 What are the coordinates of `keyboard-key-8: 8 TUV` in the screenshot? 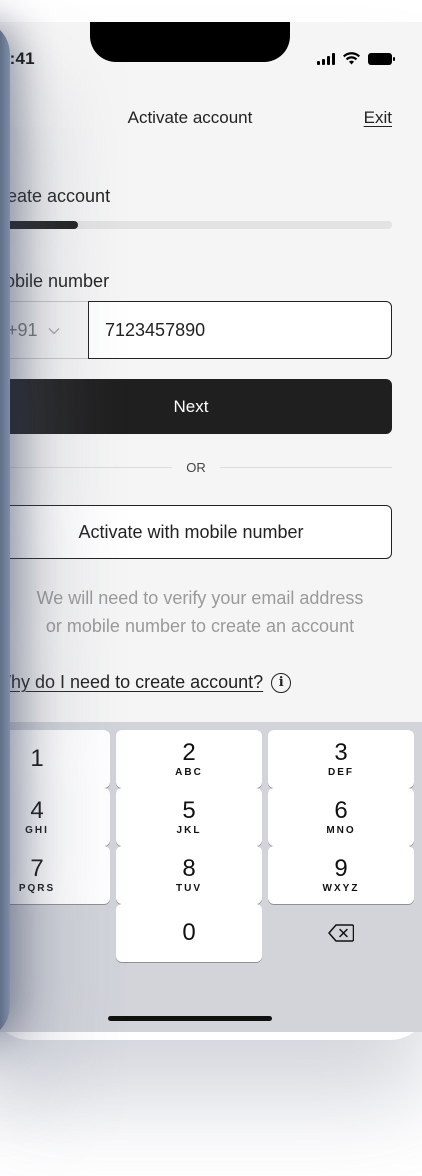 It's located at (189, 875).